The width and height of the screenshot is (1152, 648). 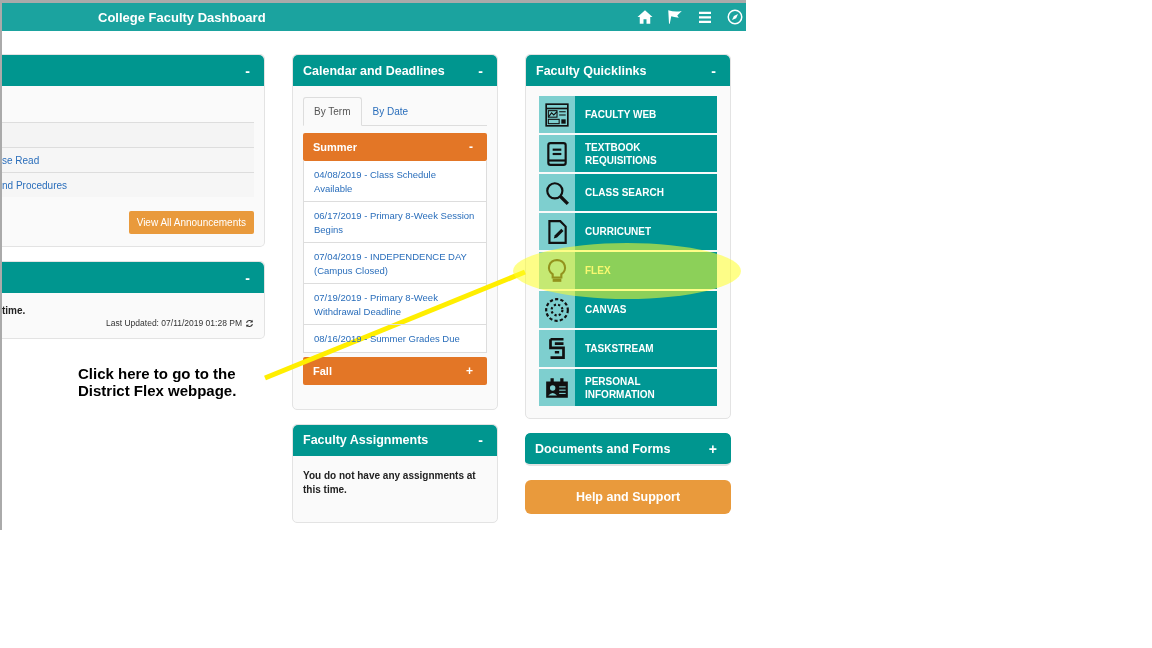 What do you see at coordinates (557, 309) in the screenshot?
I see `dotted-circle-icon` at bounding box center [557, 309].